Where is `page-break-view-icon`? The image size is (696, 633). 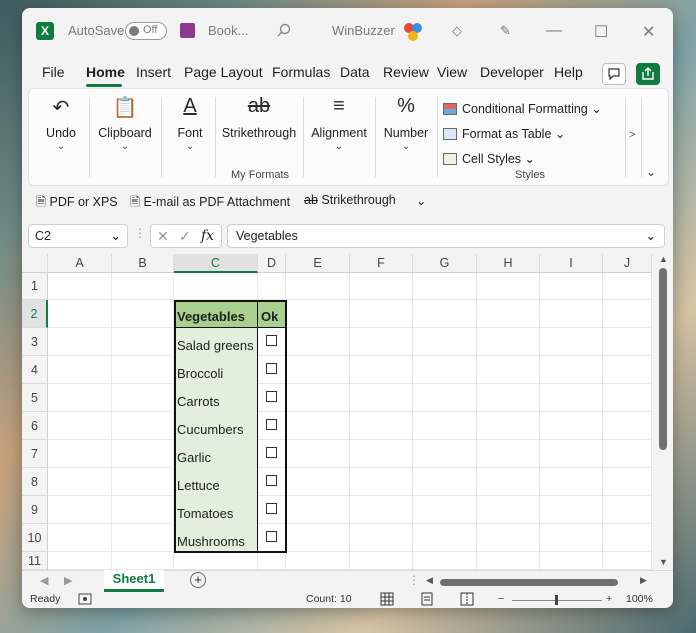 page-break-view-icon is located at coordinates (467, 600).